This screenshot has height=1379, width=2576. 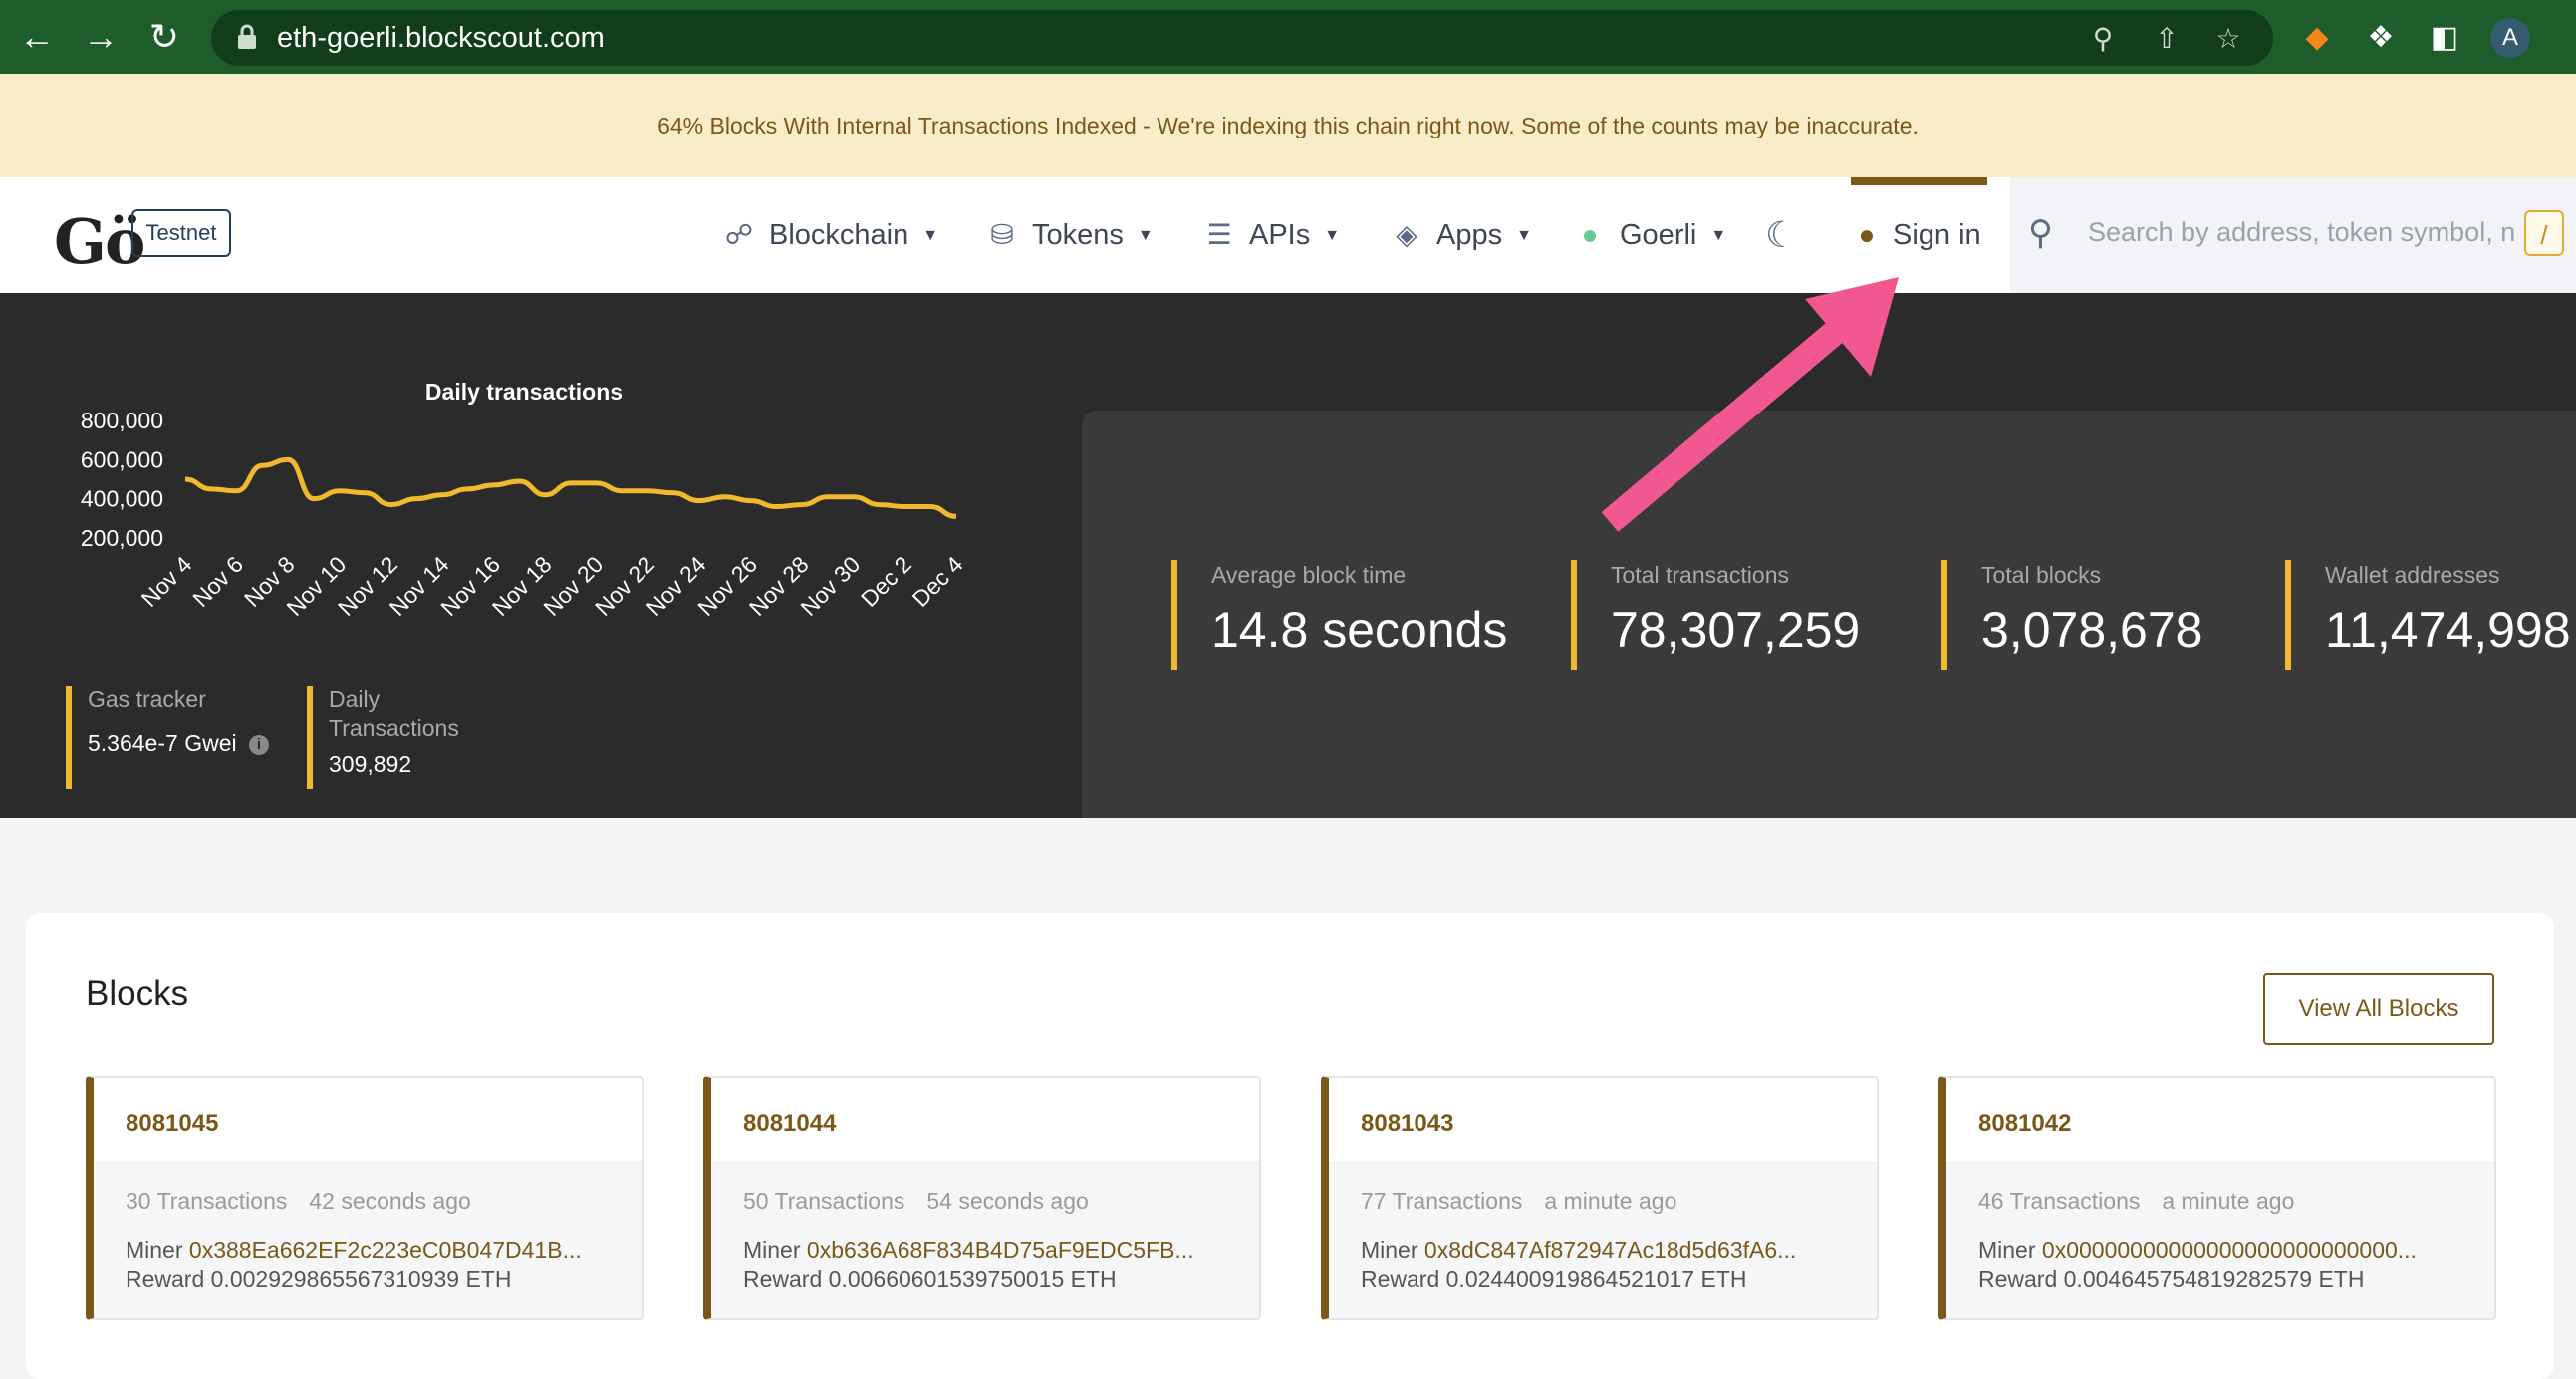 What do you see at coordinates (2448, 630) in the screenshot?
I see `stat-value: 11,474,998` at bounding box center [2448, 630].